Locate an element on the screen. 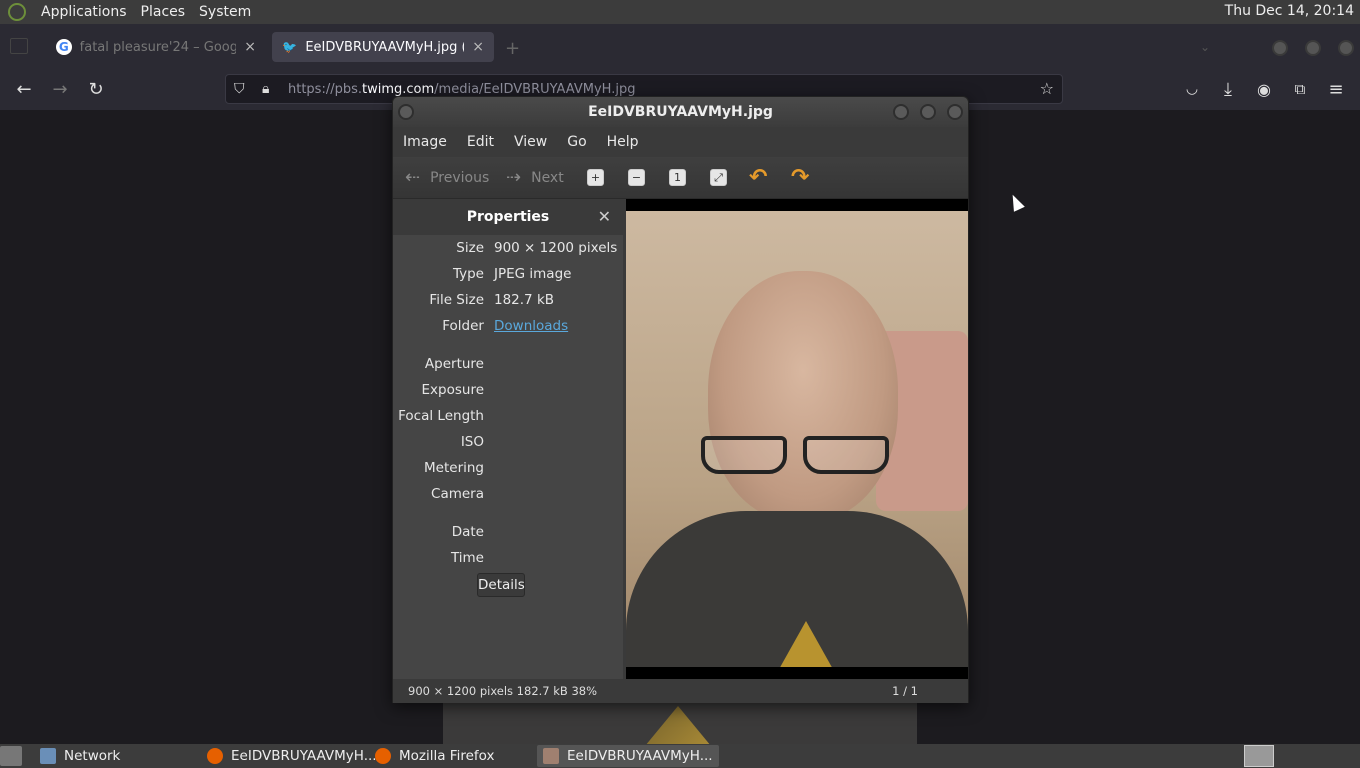  url-host: twimg.com is located at coordinates (398, 89).